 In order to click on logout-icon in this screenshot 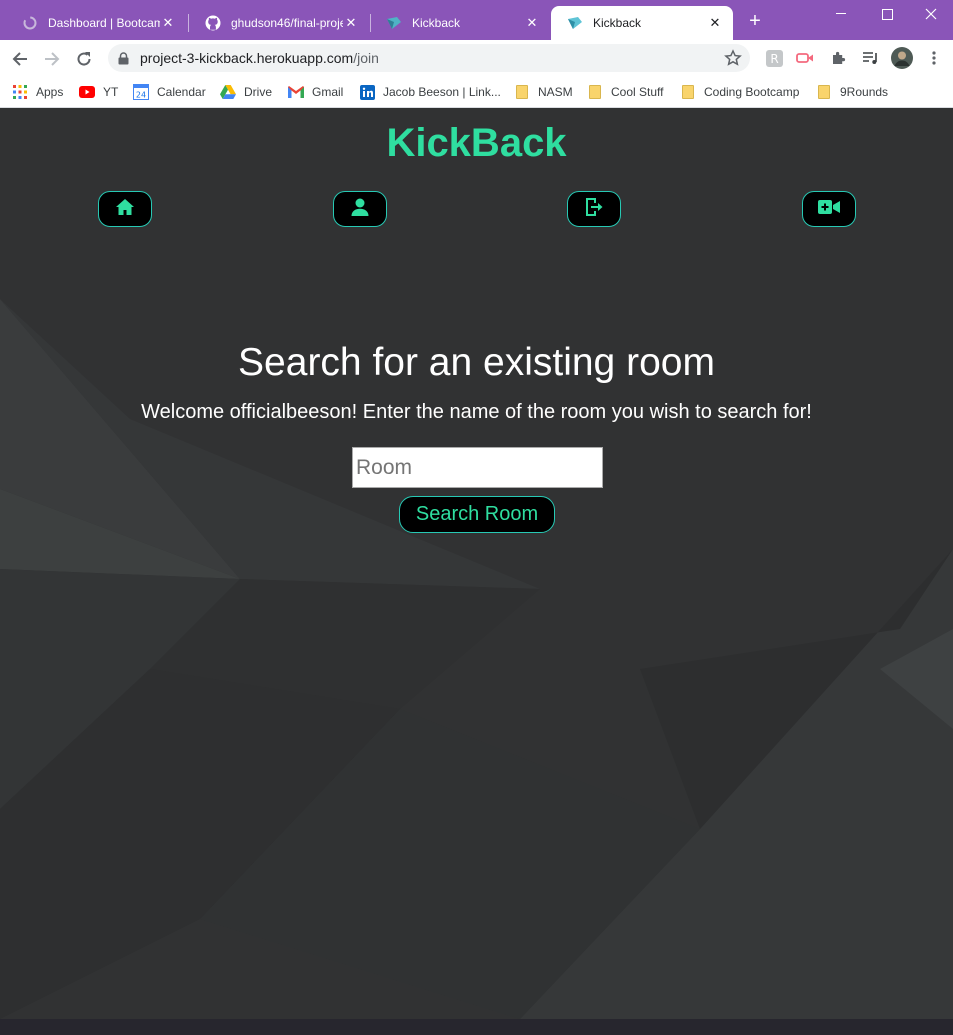, I will do `click(594, 209)`.